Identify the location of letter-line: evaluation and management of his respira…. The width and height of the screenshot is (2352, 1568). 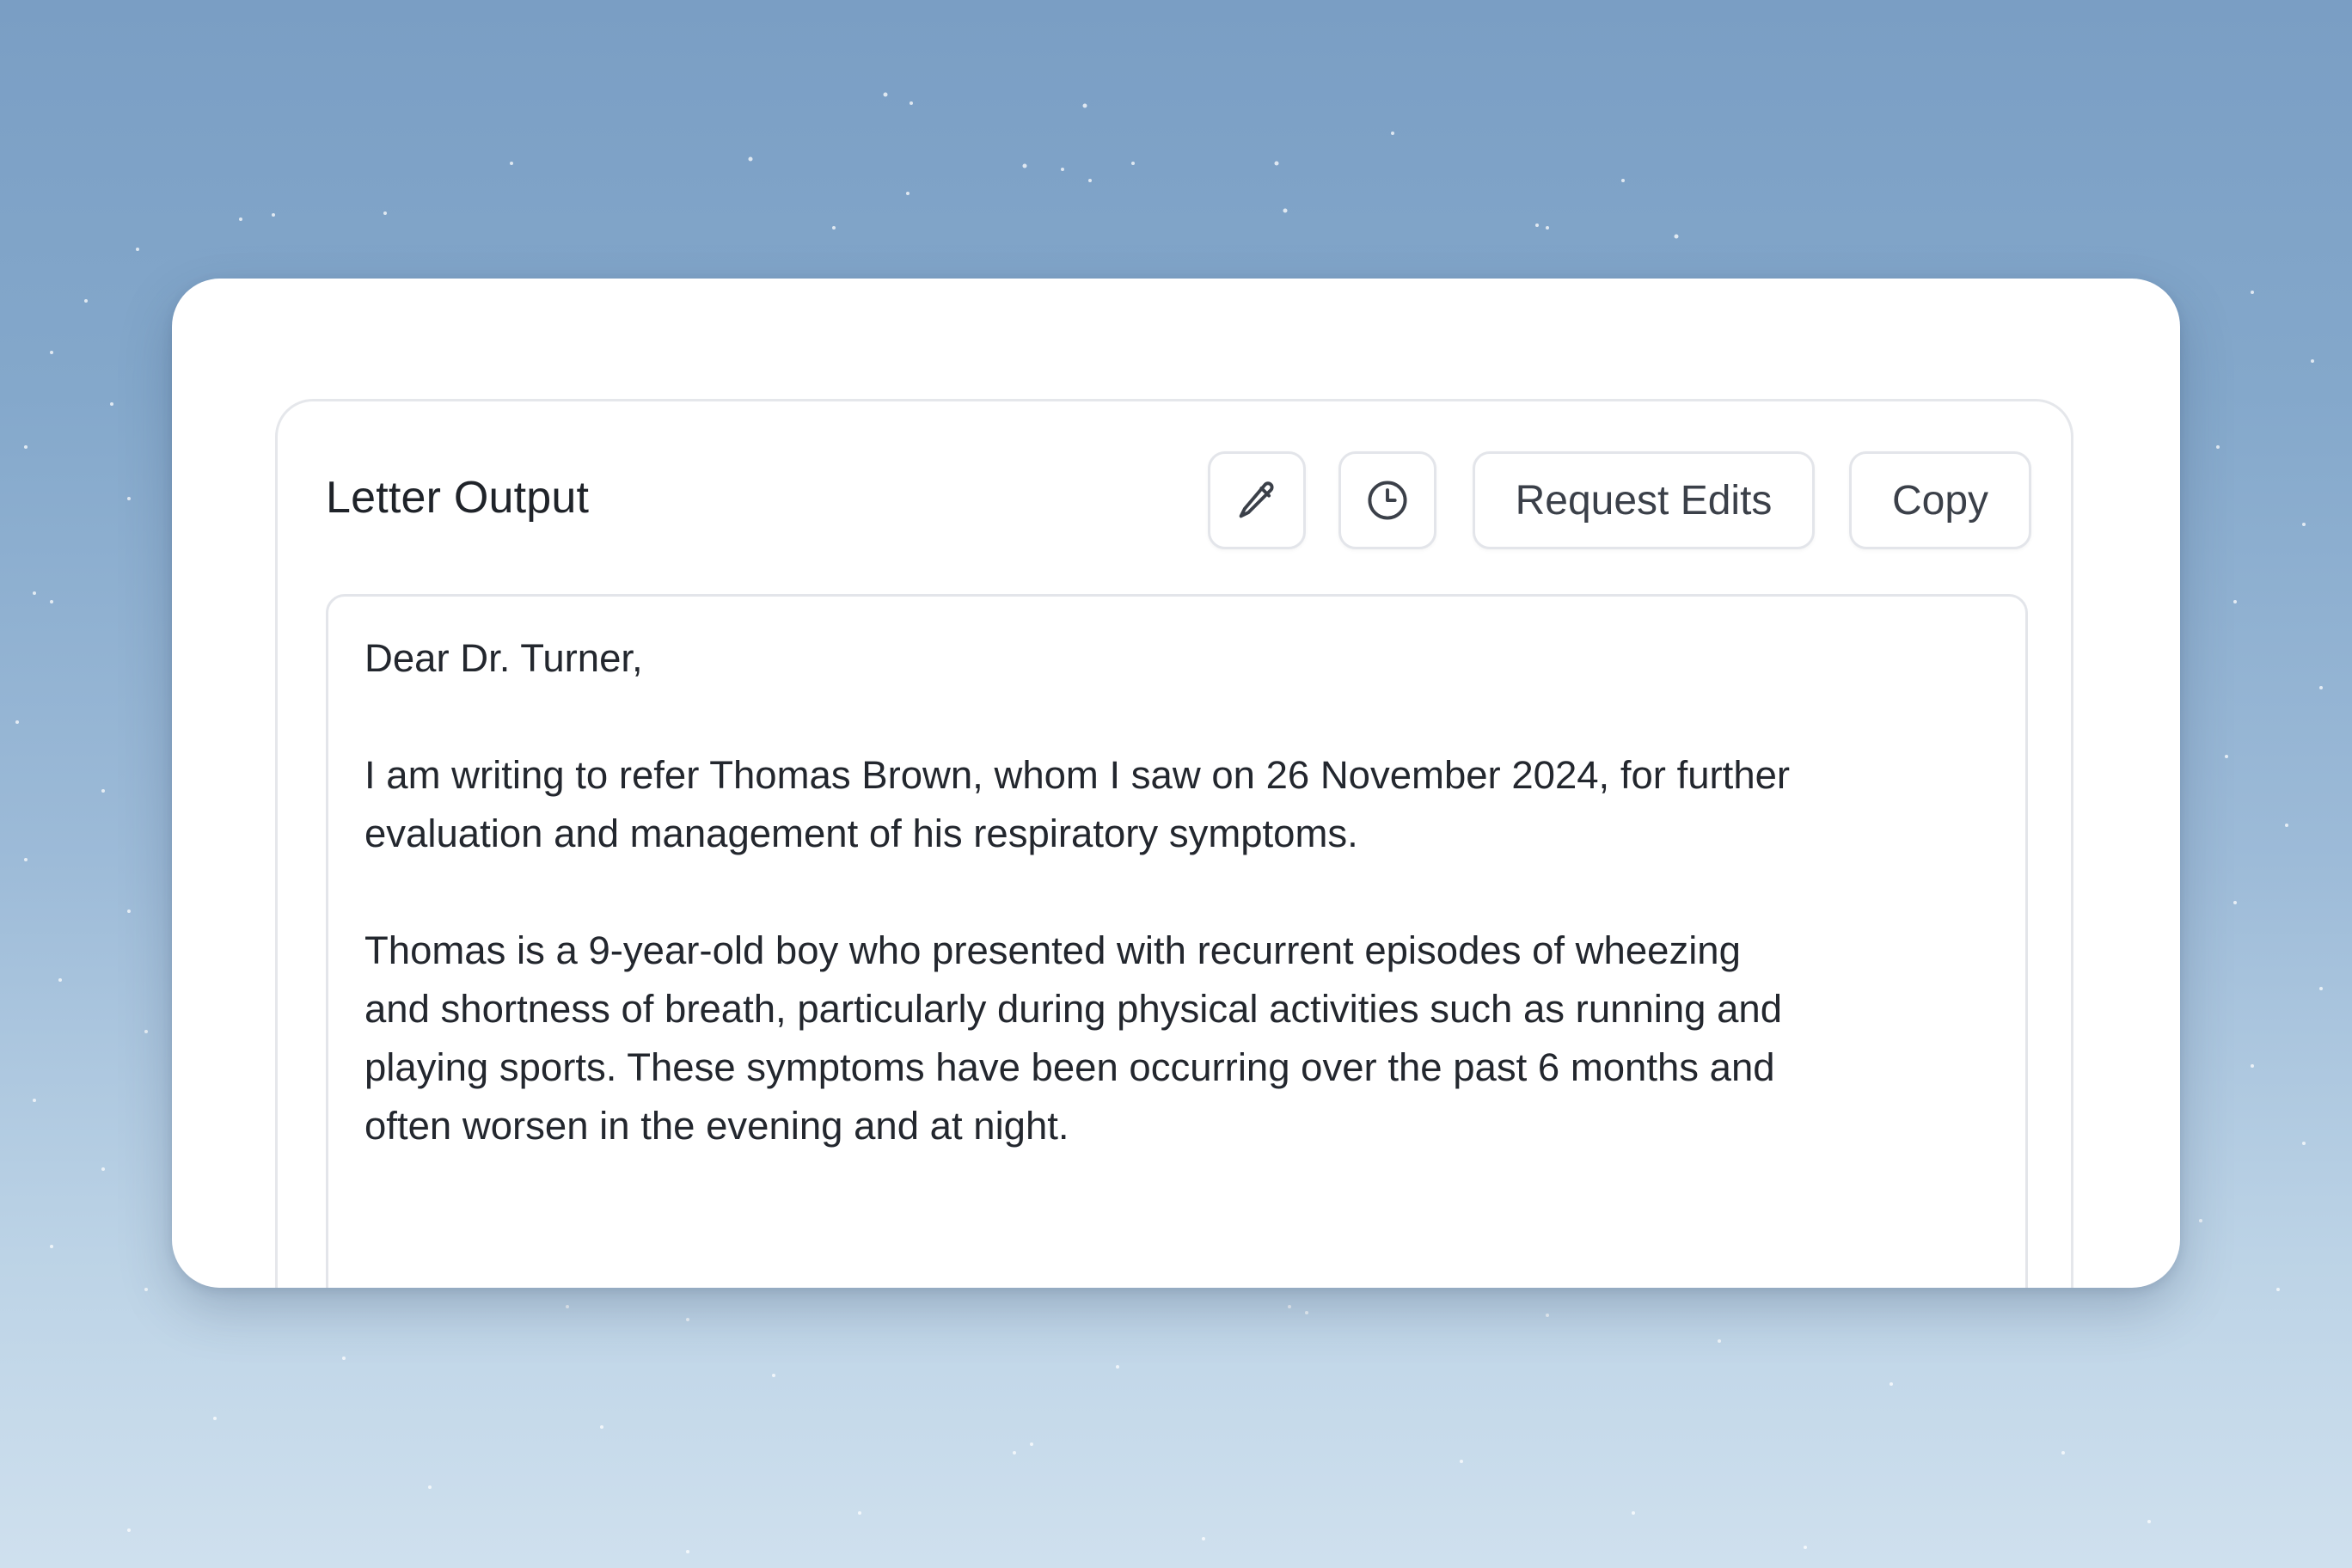
(861, 833).